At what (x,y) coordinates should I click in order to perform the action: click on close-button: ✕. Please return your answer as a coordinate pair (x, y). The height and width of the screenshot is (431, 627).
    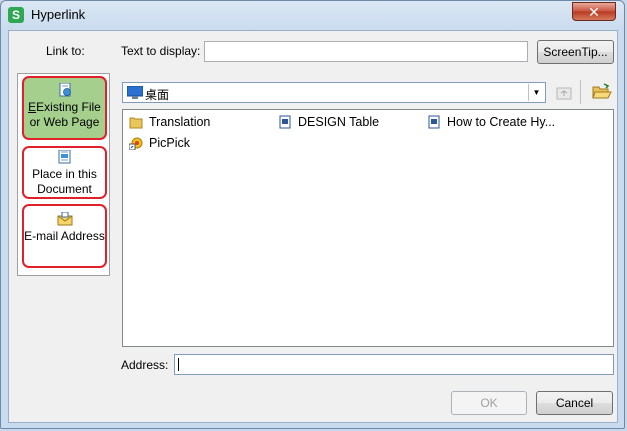
    Looking at the image, I should click on (594, 11).